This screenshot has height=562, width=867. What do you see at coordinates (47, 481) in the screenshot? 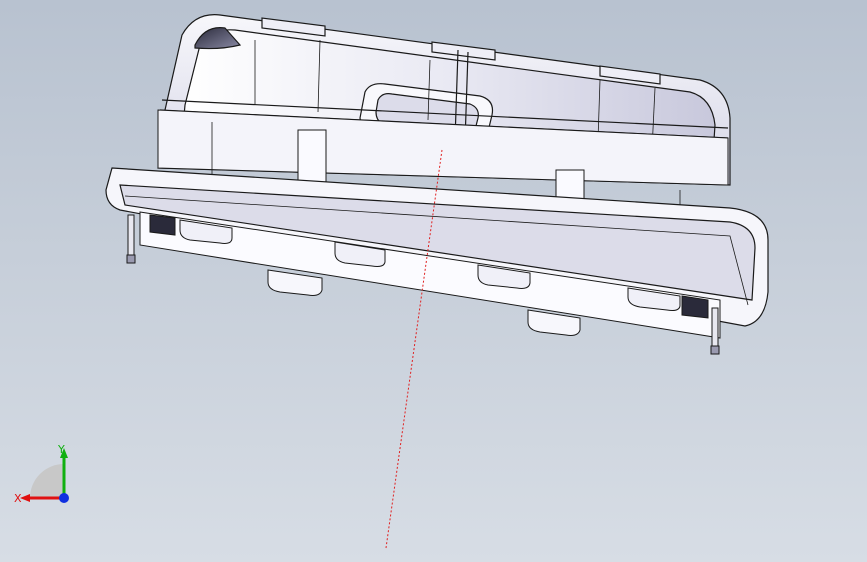
I see `triad-plane-icon` at bounding box center [47, 481].